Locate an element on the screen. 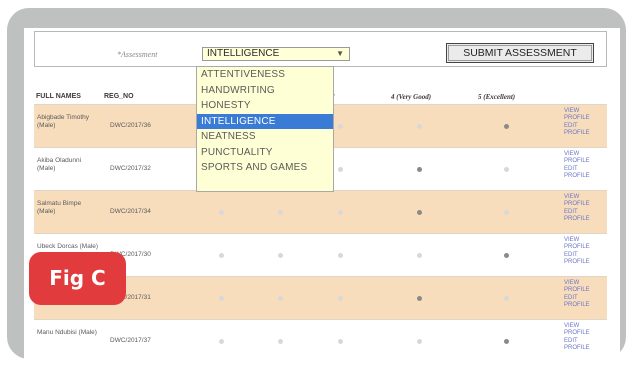 The height and width of the screenshot is (367, 633). figure-badge: Fig C is located at coordinates (77, 278).